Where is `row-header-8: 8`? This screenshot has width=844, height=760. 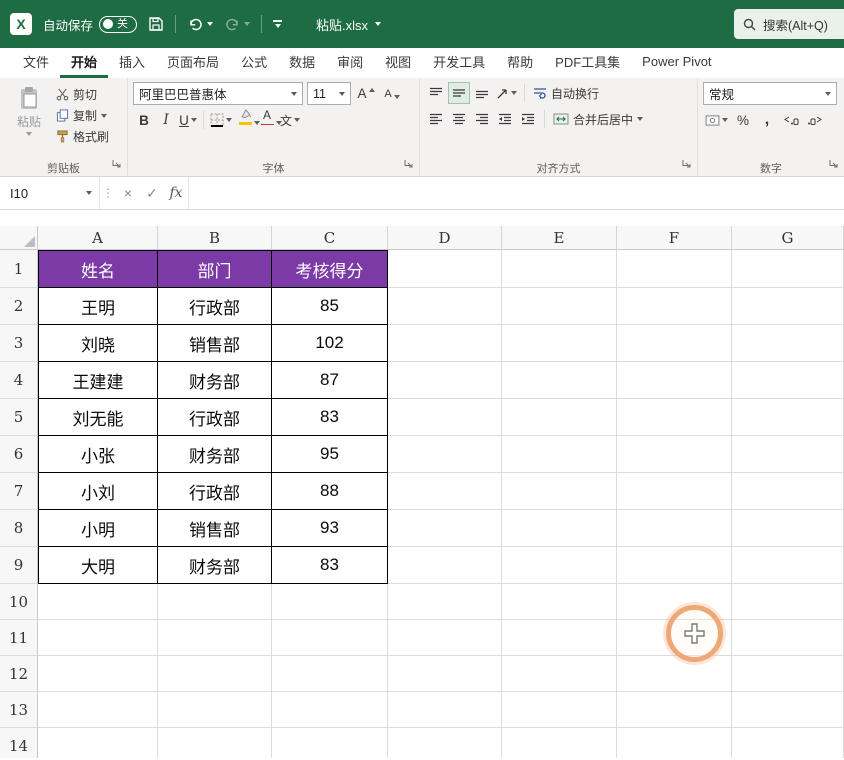 row-header-8: 8 is located at coordinates (19, 528).